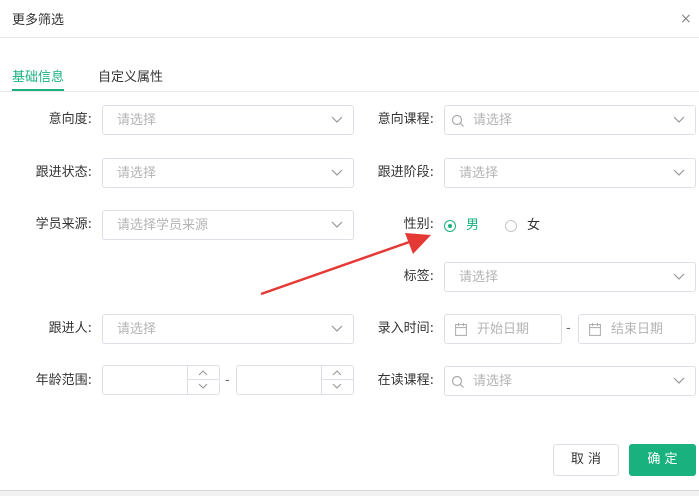  Describe the element at coordinates (130, 75) in the screenshot. I see `tab-custom-attributes: 自定义属性` at that location.